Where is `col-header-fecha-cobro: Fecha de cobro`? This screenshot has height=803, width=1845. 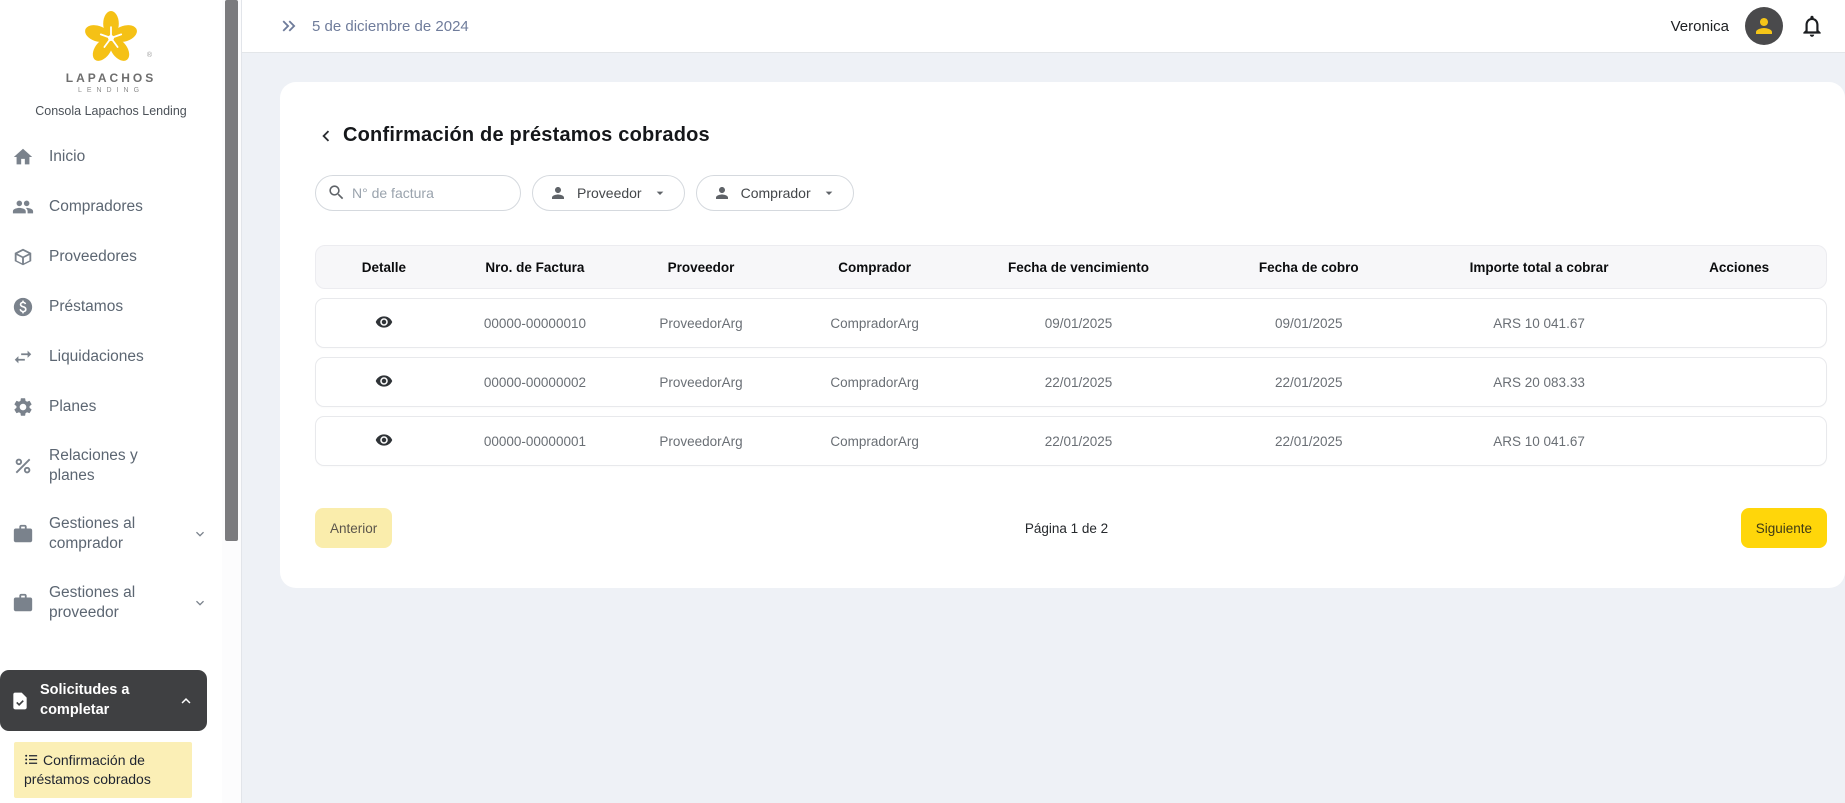
col-header-fecha-cobro: Fecha de cobro is located at coordinates (1308, 267).